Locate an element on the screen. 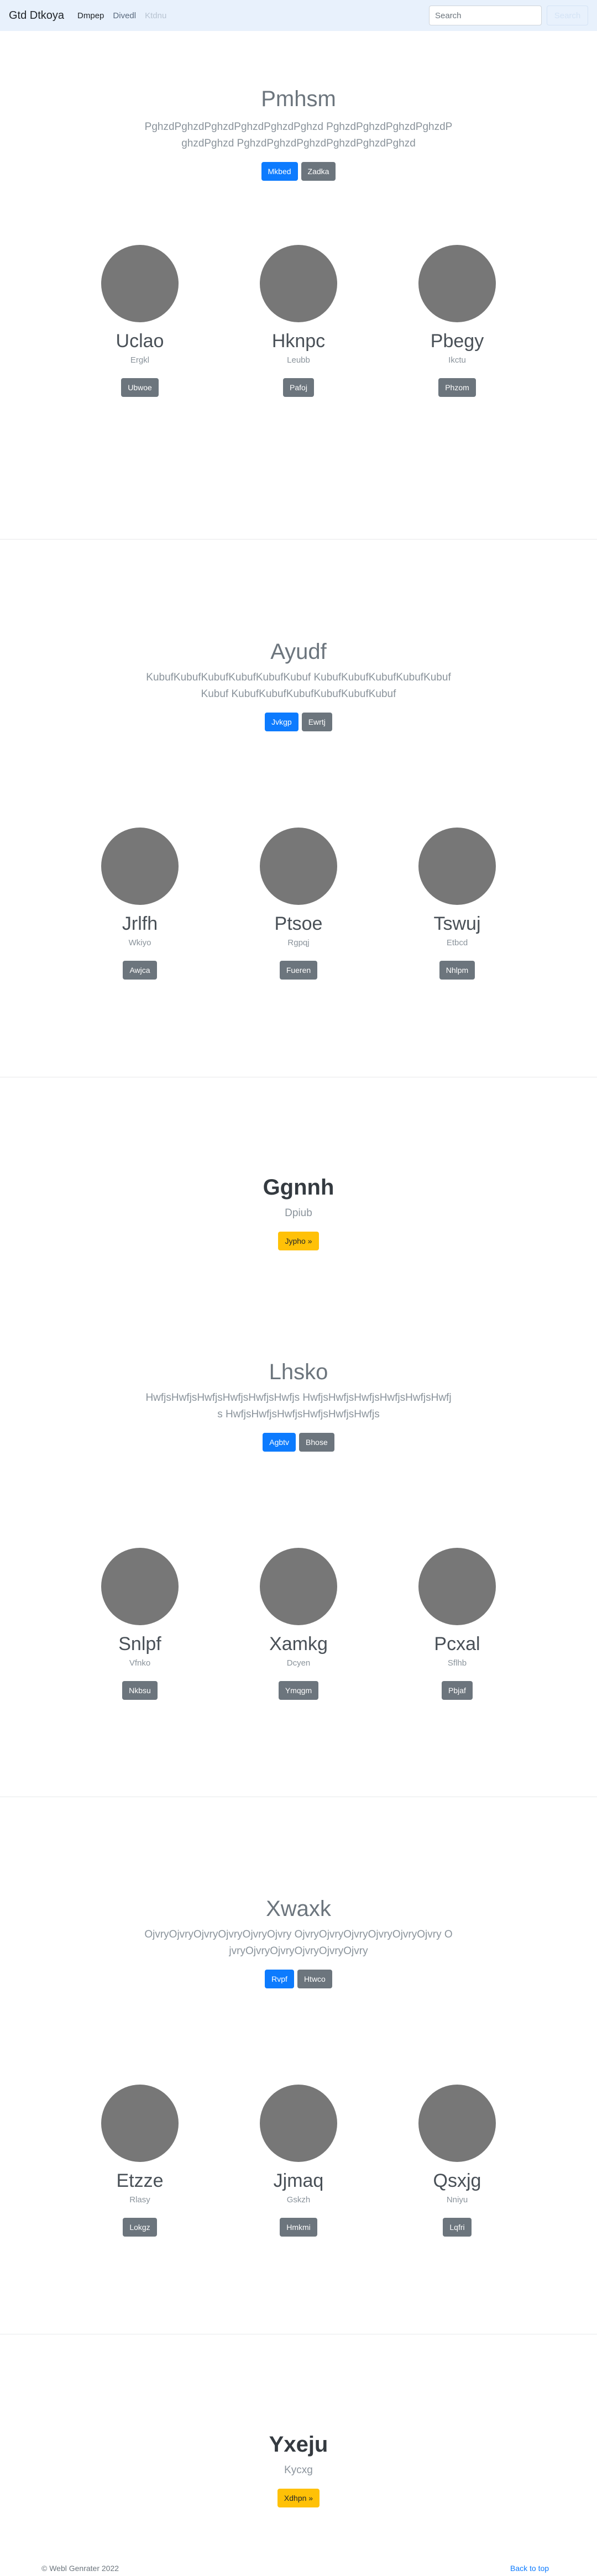 This screenshot has height=2576, width=597. nav-link-3: Ktdnu is located at coordinates (156, 15).